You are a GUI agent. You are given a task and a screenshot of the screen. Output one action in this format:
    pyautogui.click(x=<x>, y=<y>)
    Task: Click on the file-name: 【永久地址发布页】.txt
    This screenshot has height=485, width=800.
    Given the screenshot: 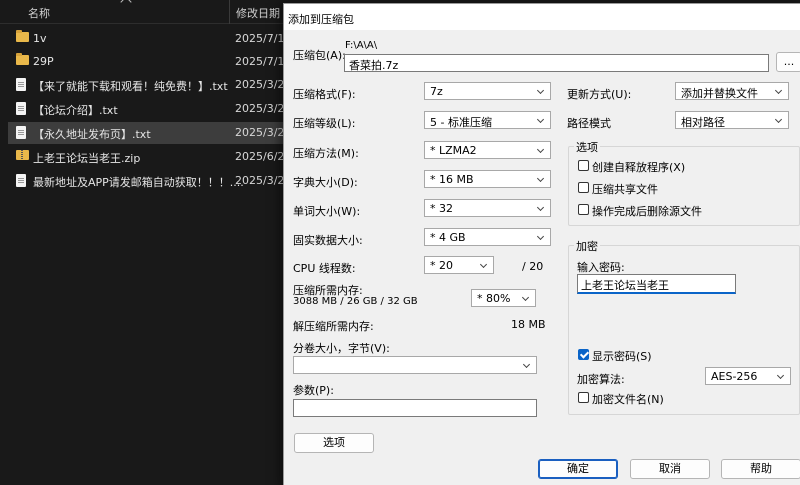 What is the action you would take?
    pyautogui.click(x=92, y=134)
    